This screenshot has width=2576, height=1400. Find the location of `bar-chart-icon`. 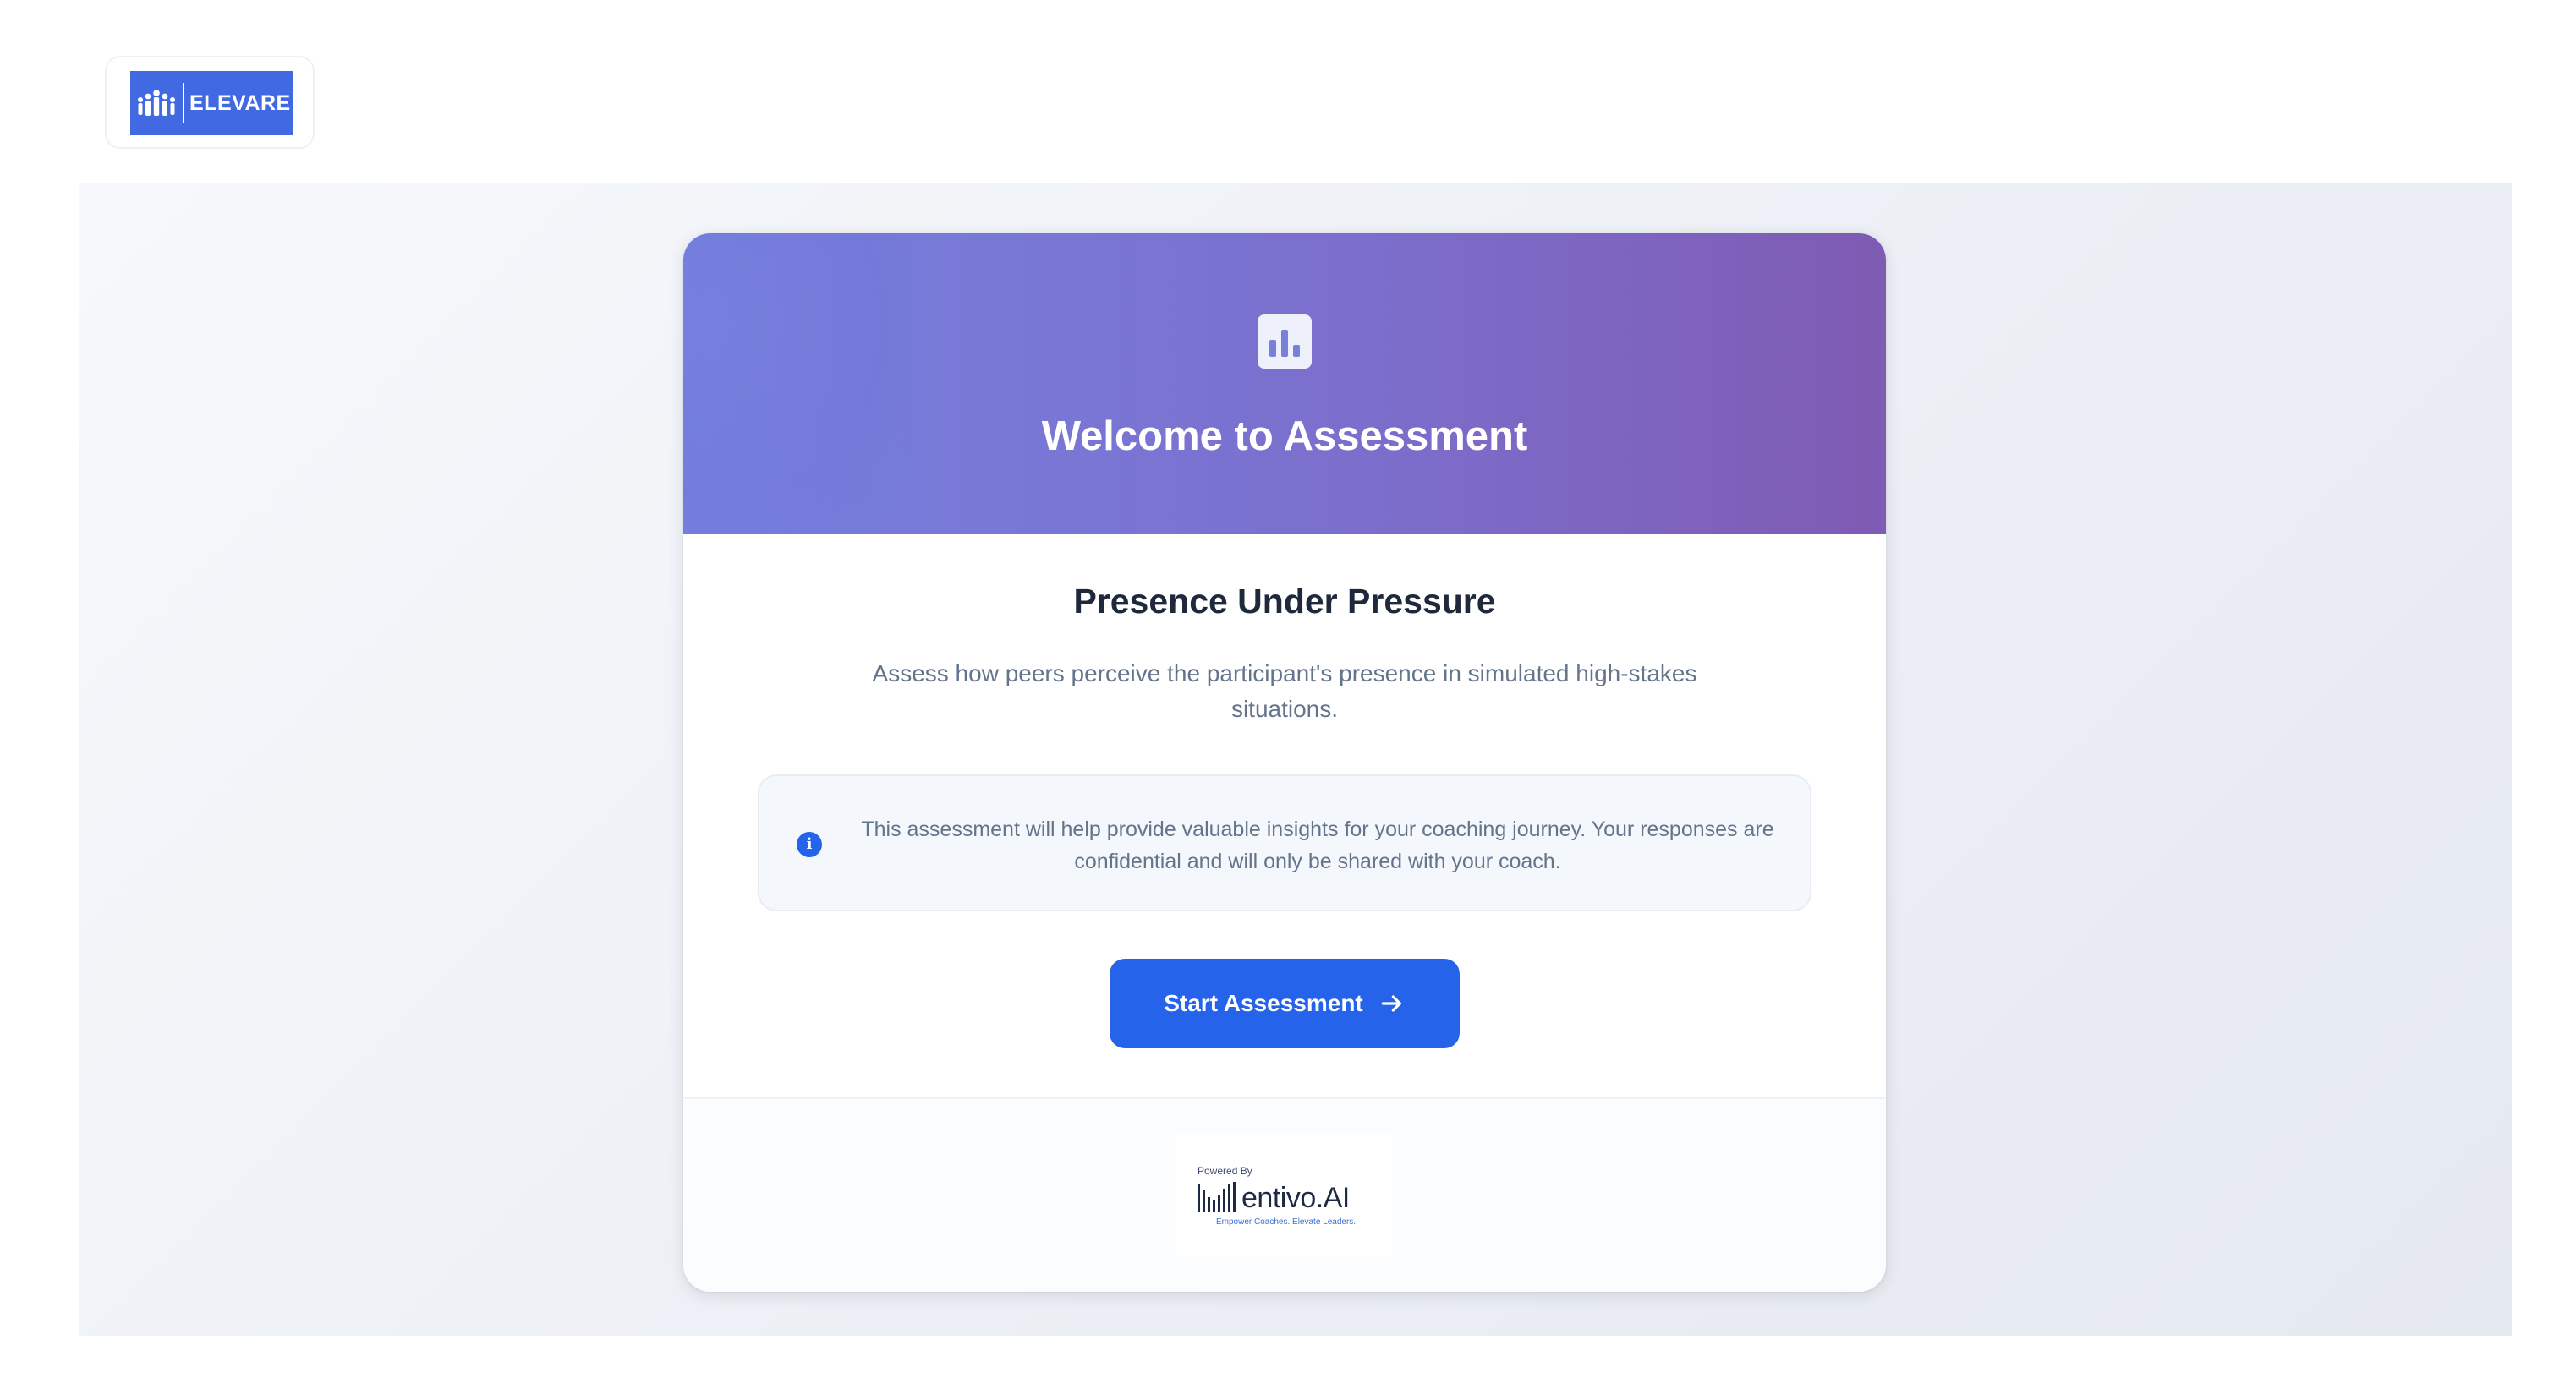

bar-chart-icon is located at coordinates (1285, 341).